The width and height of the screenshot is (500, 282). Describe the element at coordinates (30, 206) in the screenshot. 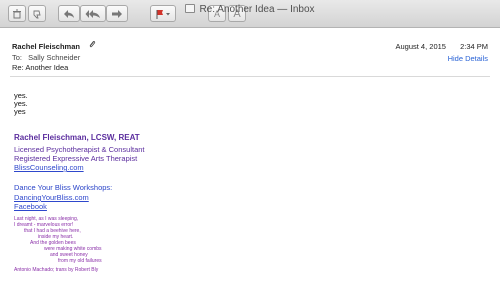

I see `facebook-link: Facebook` at that location.